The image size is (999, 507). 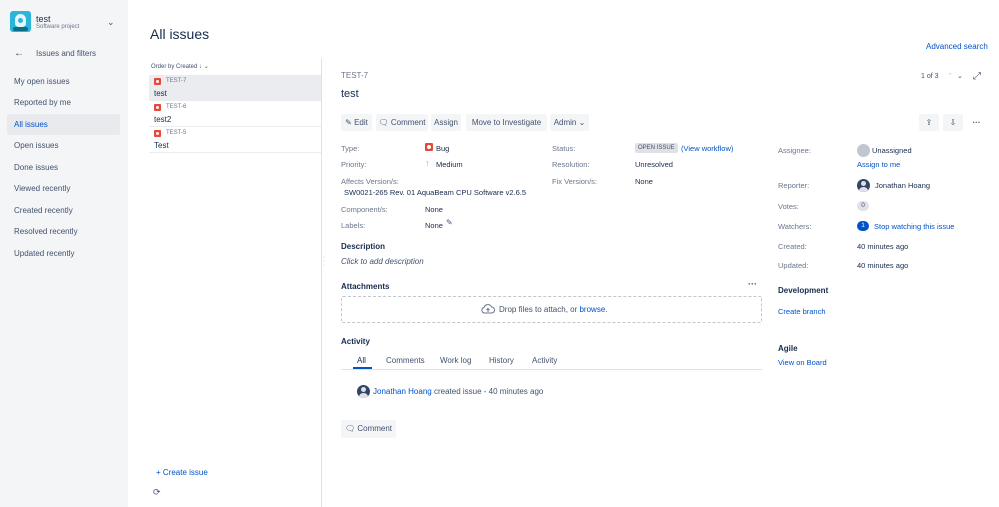 What do you see at coordinates (63, 81) in the screenshot?
I see `sidebar-item-my-open-issues: My open issues` at bounding box center [63, 81].